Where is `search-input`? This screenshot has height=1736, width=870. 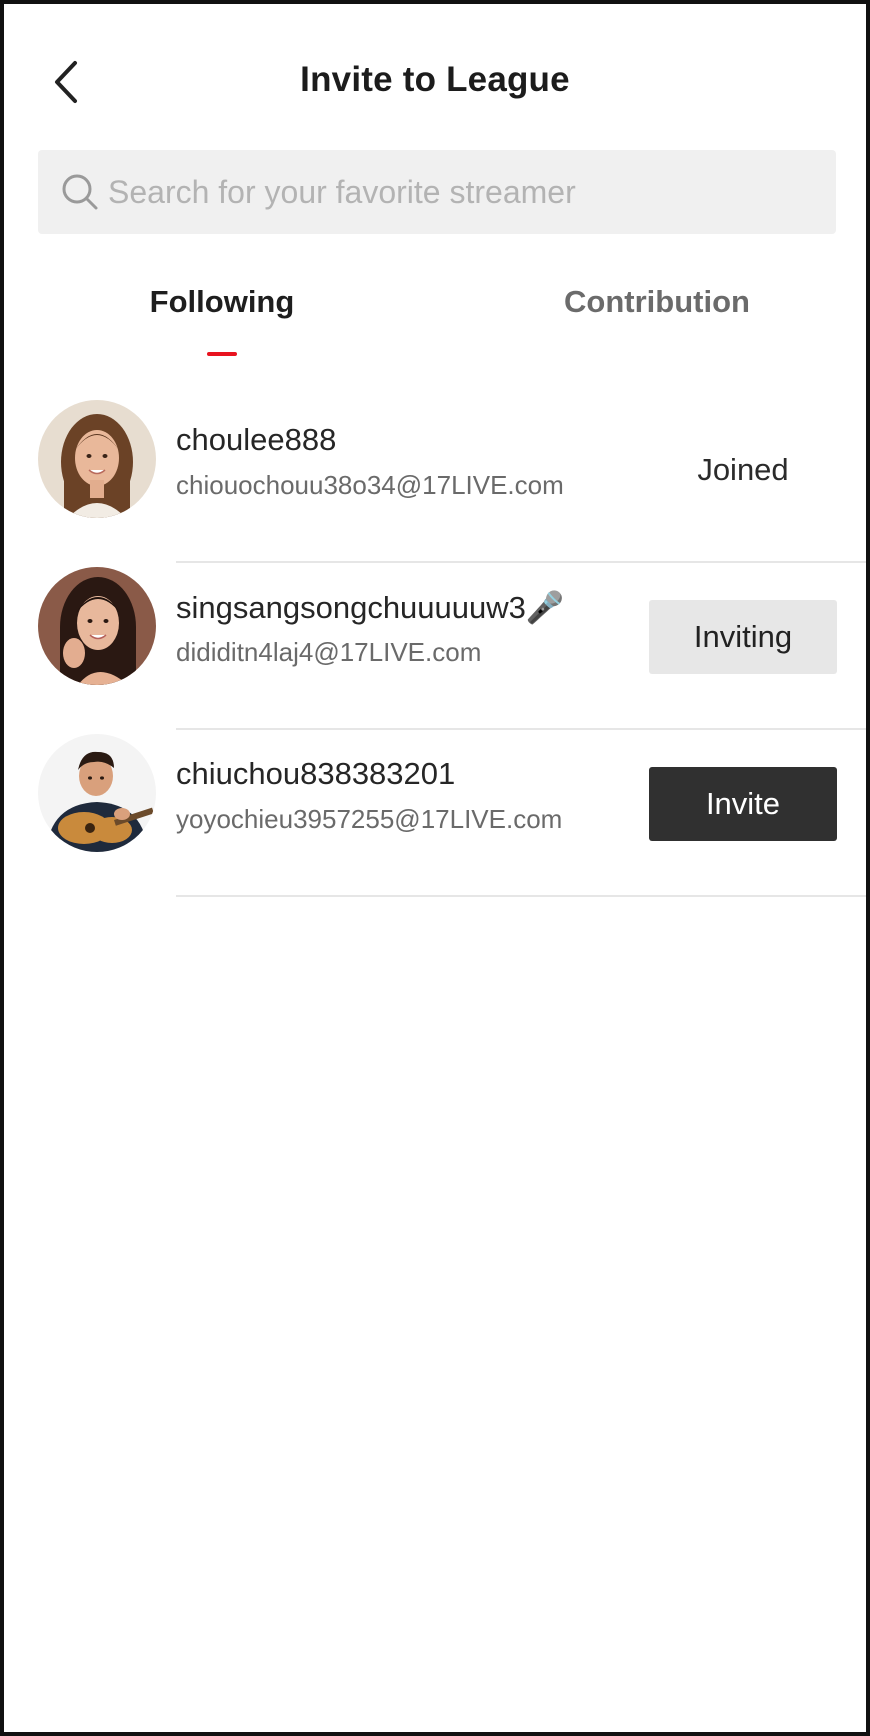
search-input is located at coordinates (472, 192).